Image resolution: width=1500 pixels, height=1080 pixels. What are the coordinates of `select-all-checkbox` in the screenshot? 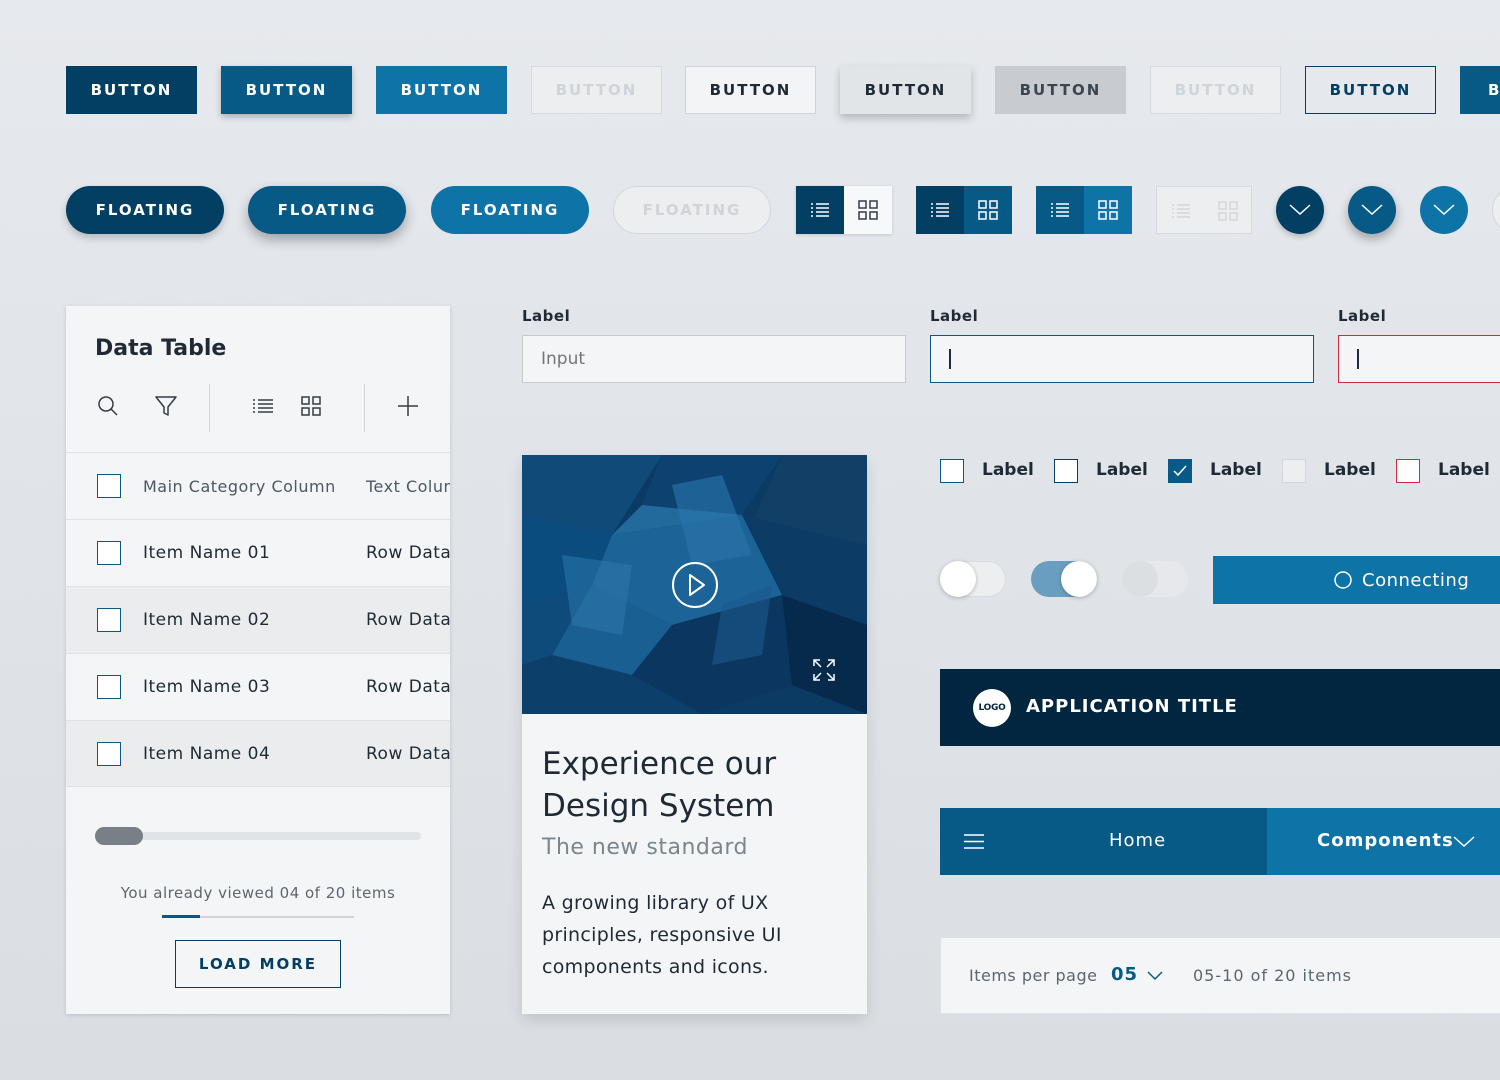 It's located at (109, 486).